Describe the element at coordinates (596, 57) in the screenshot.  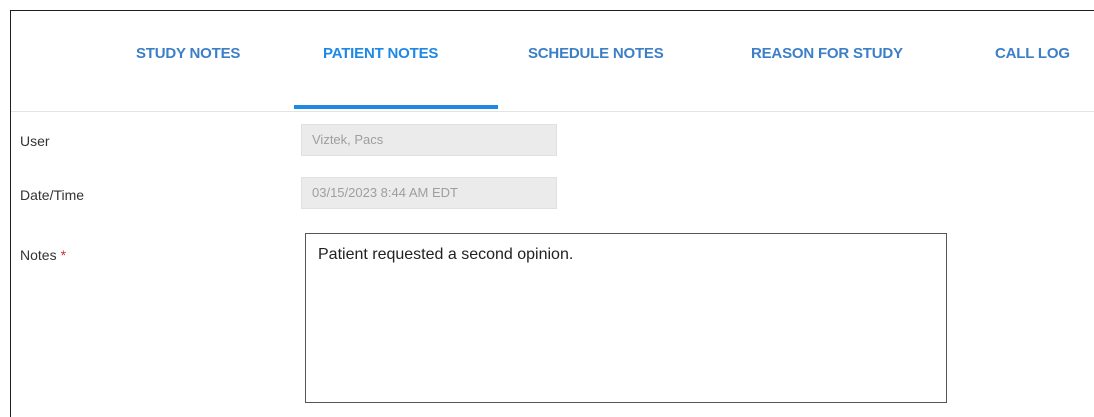
I see `tab-schedule-notes: SCHEDULE NOTES` at that location.